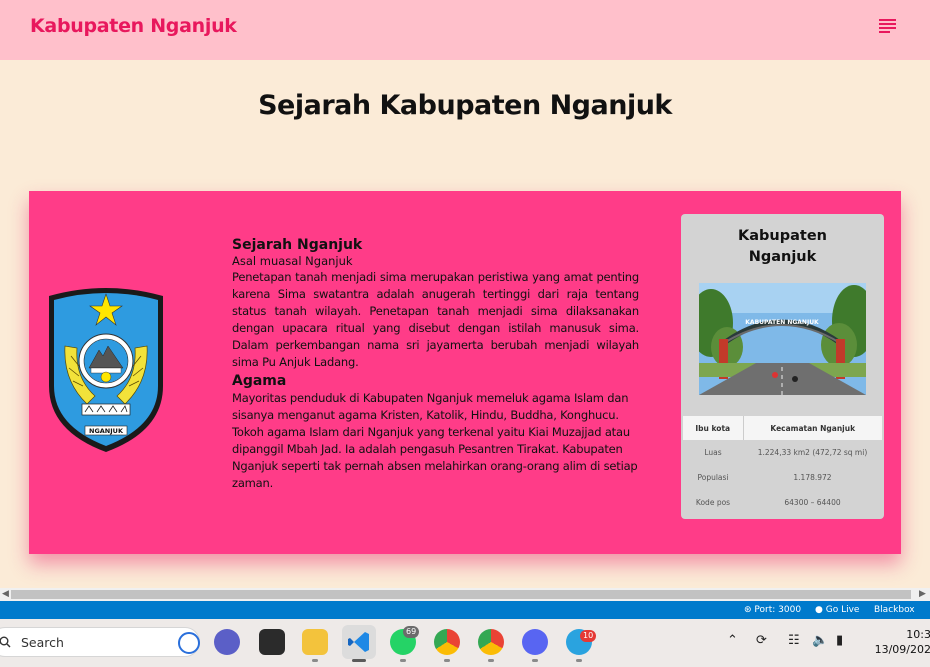 The height and width of the screenshot is (667, 930). What do you see at coordinates (713, 428) in the screenshot?
I see `table-header-cell: Ibu kota` at bounding box center [713, 428].